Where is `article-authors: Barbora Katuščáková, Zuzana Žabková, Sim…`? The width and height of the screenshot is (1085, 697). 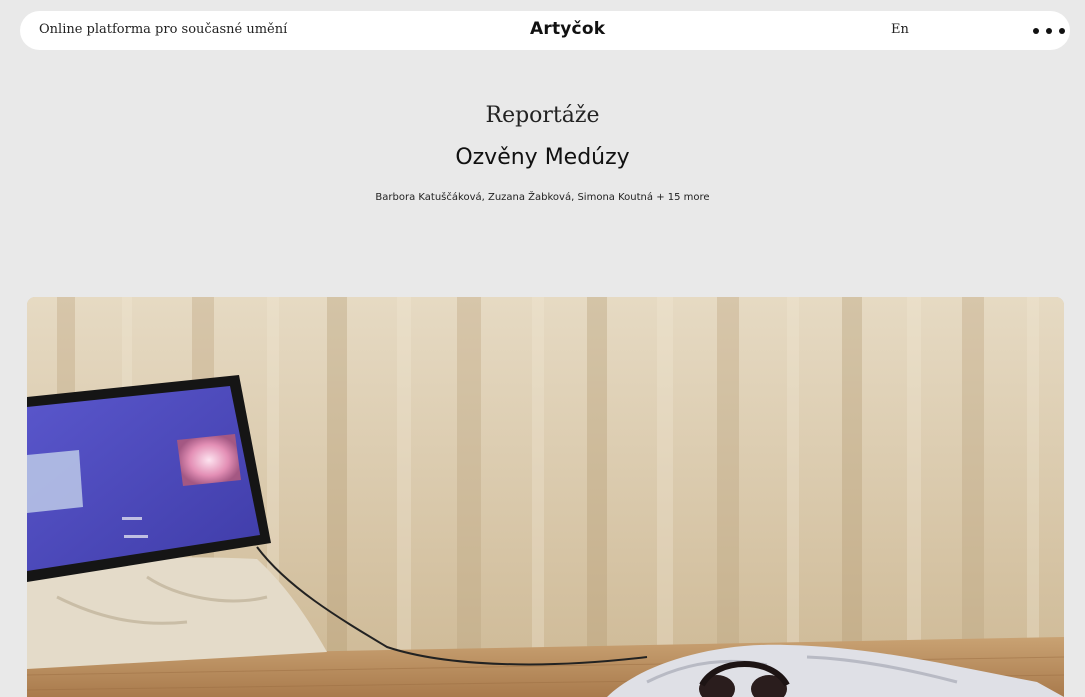
article-authors: Barbora Katuščáková, Zuzana Žabková, Sim… is located at coordinates (542, 197).